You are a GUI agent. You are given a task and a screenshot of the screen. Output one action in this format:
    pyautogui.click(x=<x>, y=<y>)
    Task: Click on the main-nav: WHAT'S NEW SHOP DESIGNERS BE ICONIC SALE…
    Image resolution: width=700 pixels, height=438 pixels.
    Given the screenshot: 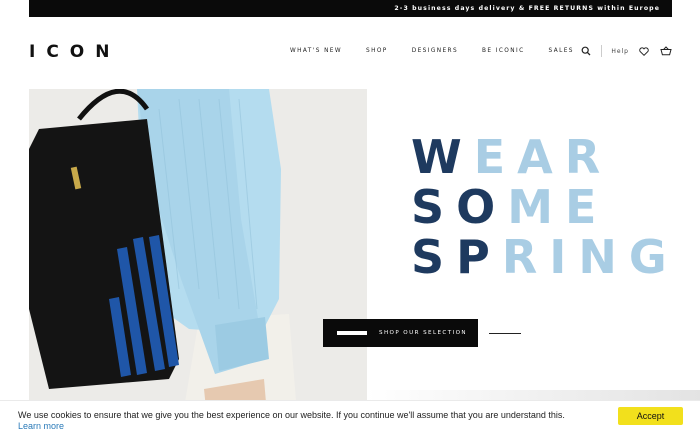 What is the action you would take?
    pyautogui.click(x=444, y=51)
    